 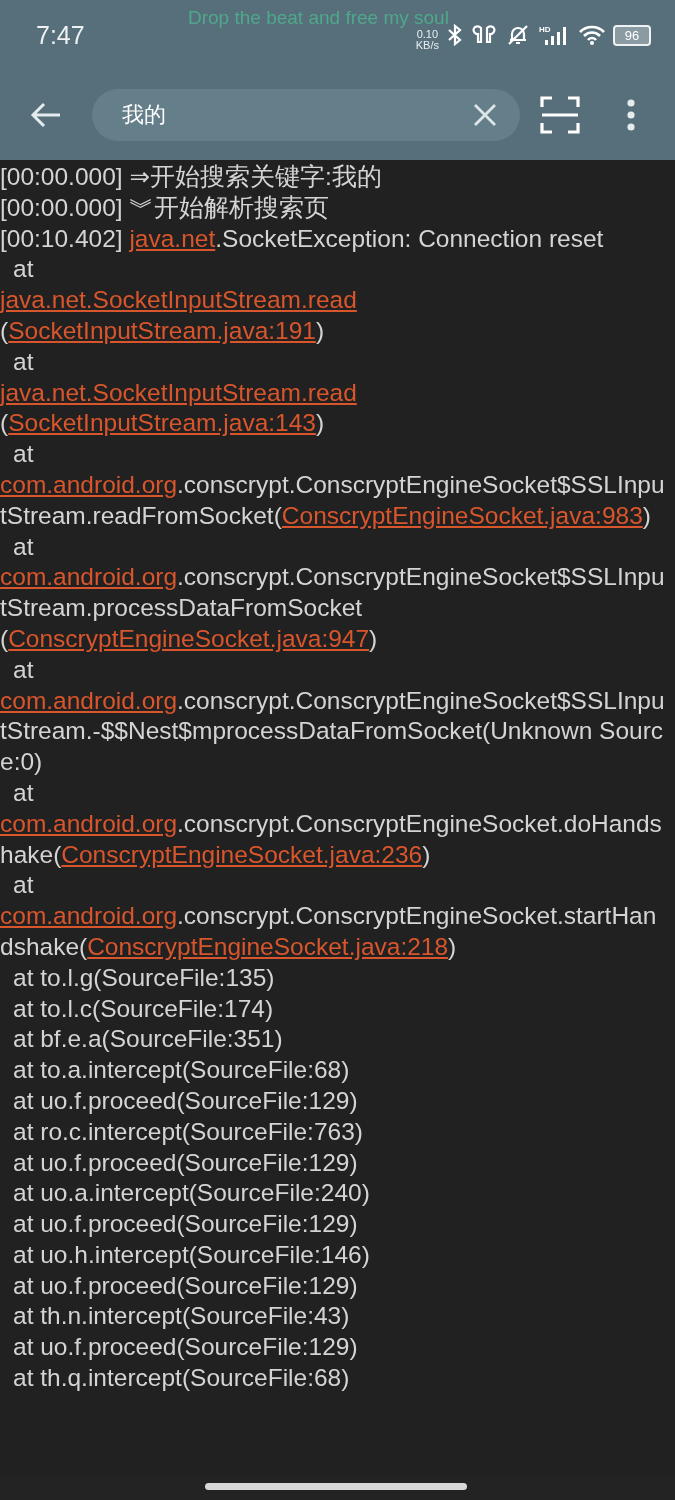 I want to click on log-link: SocketInputStream.java:191, so click(x=162, y=330).